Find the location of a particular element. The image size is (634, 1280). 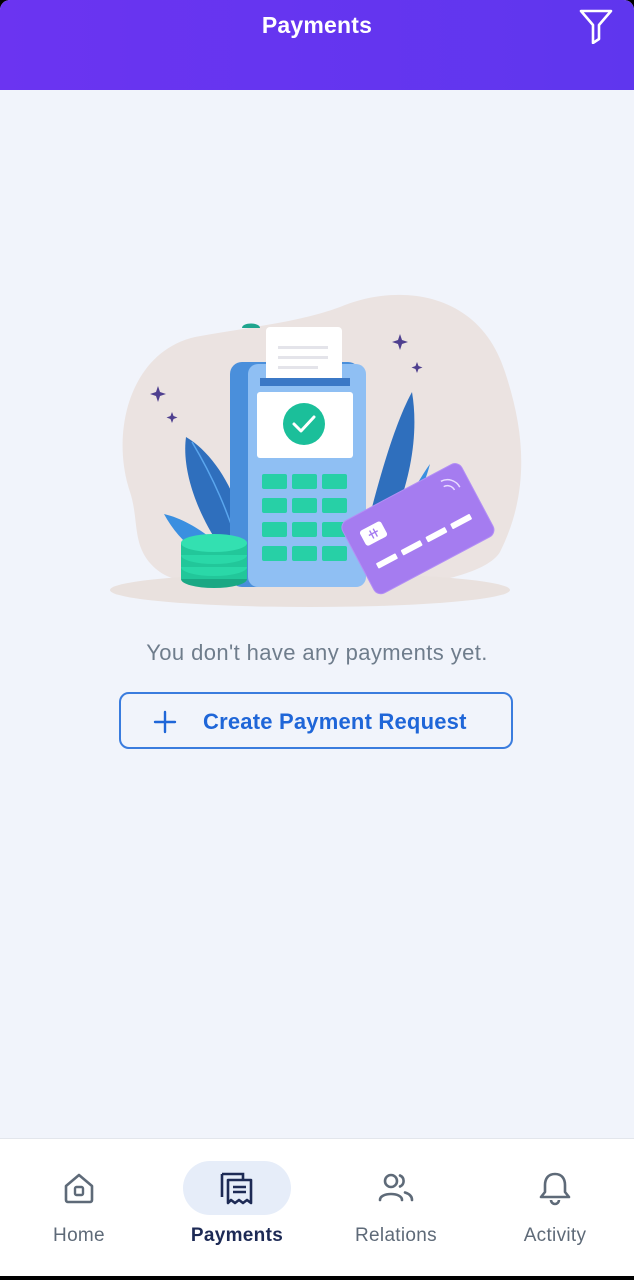

nav-label-home: Home is located at coordinates (79, 1235).